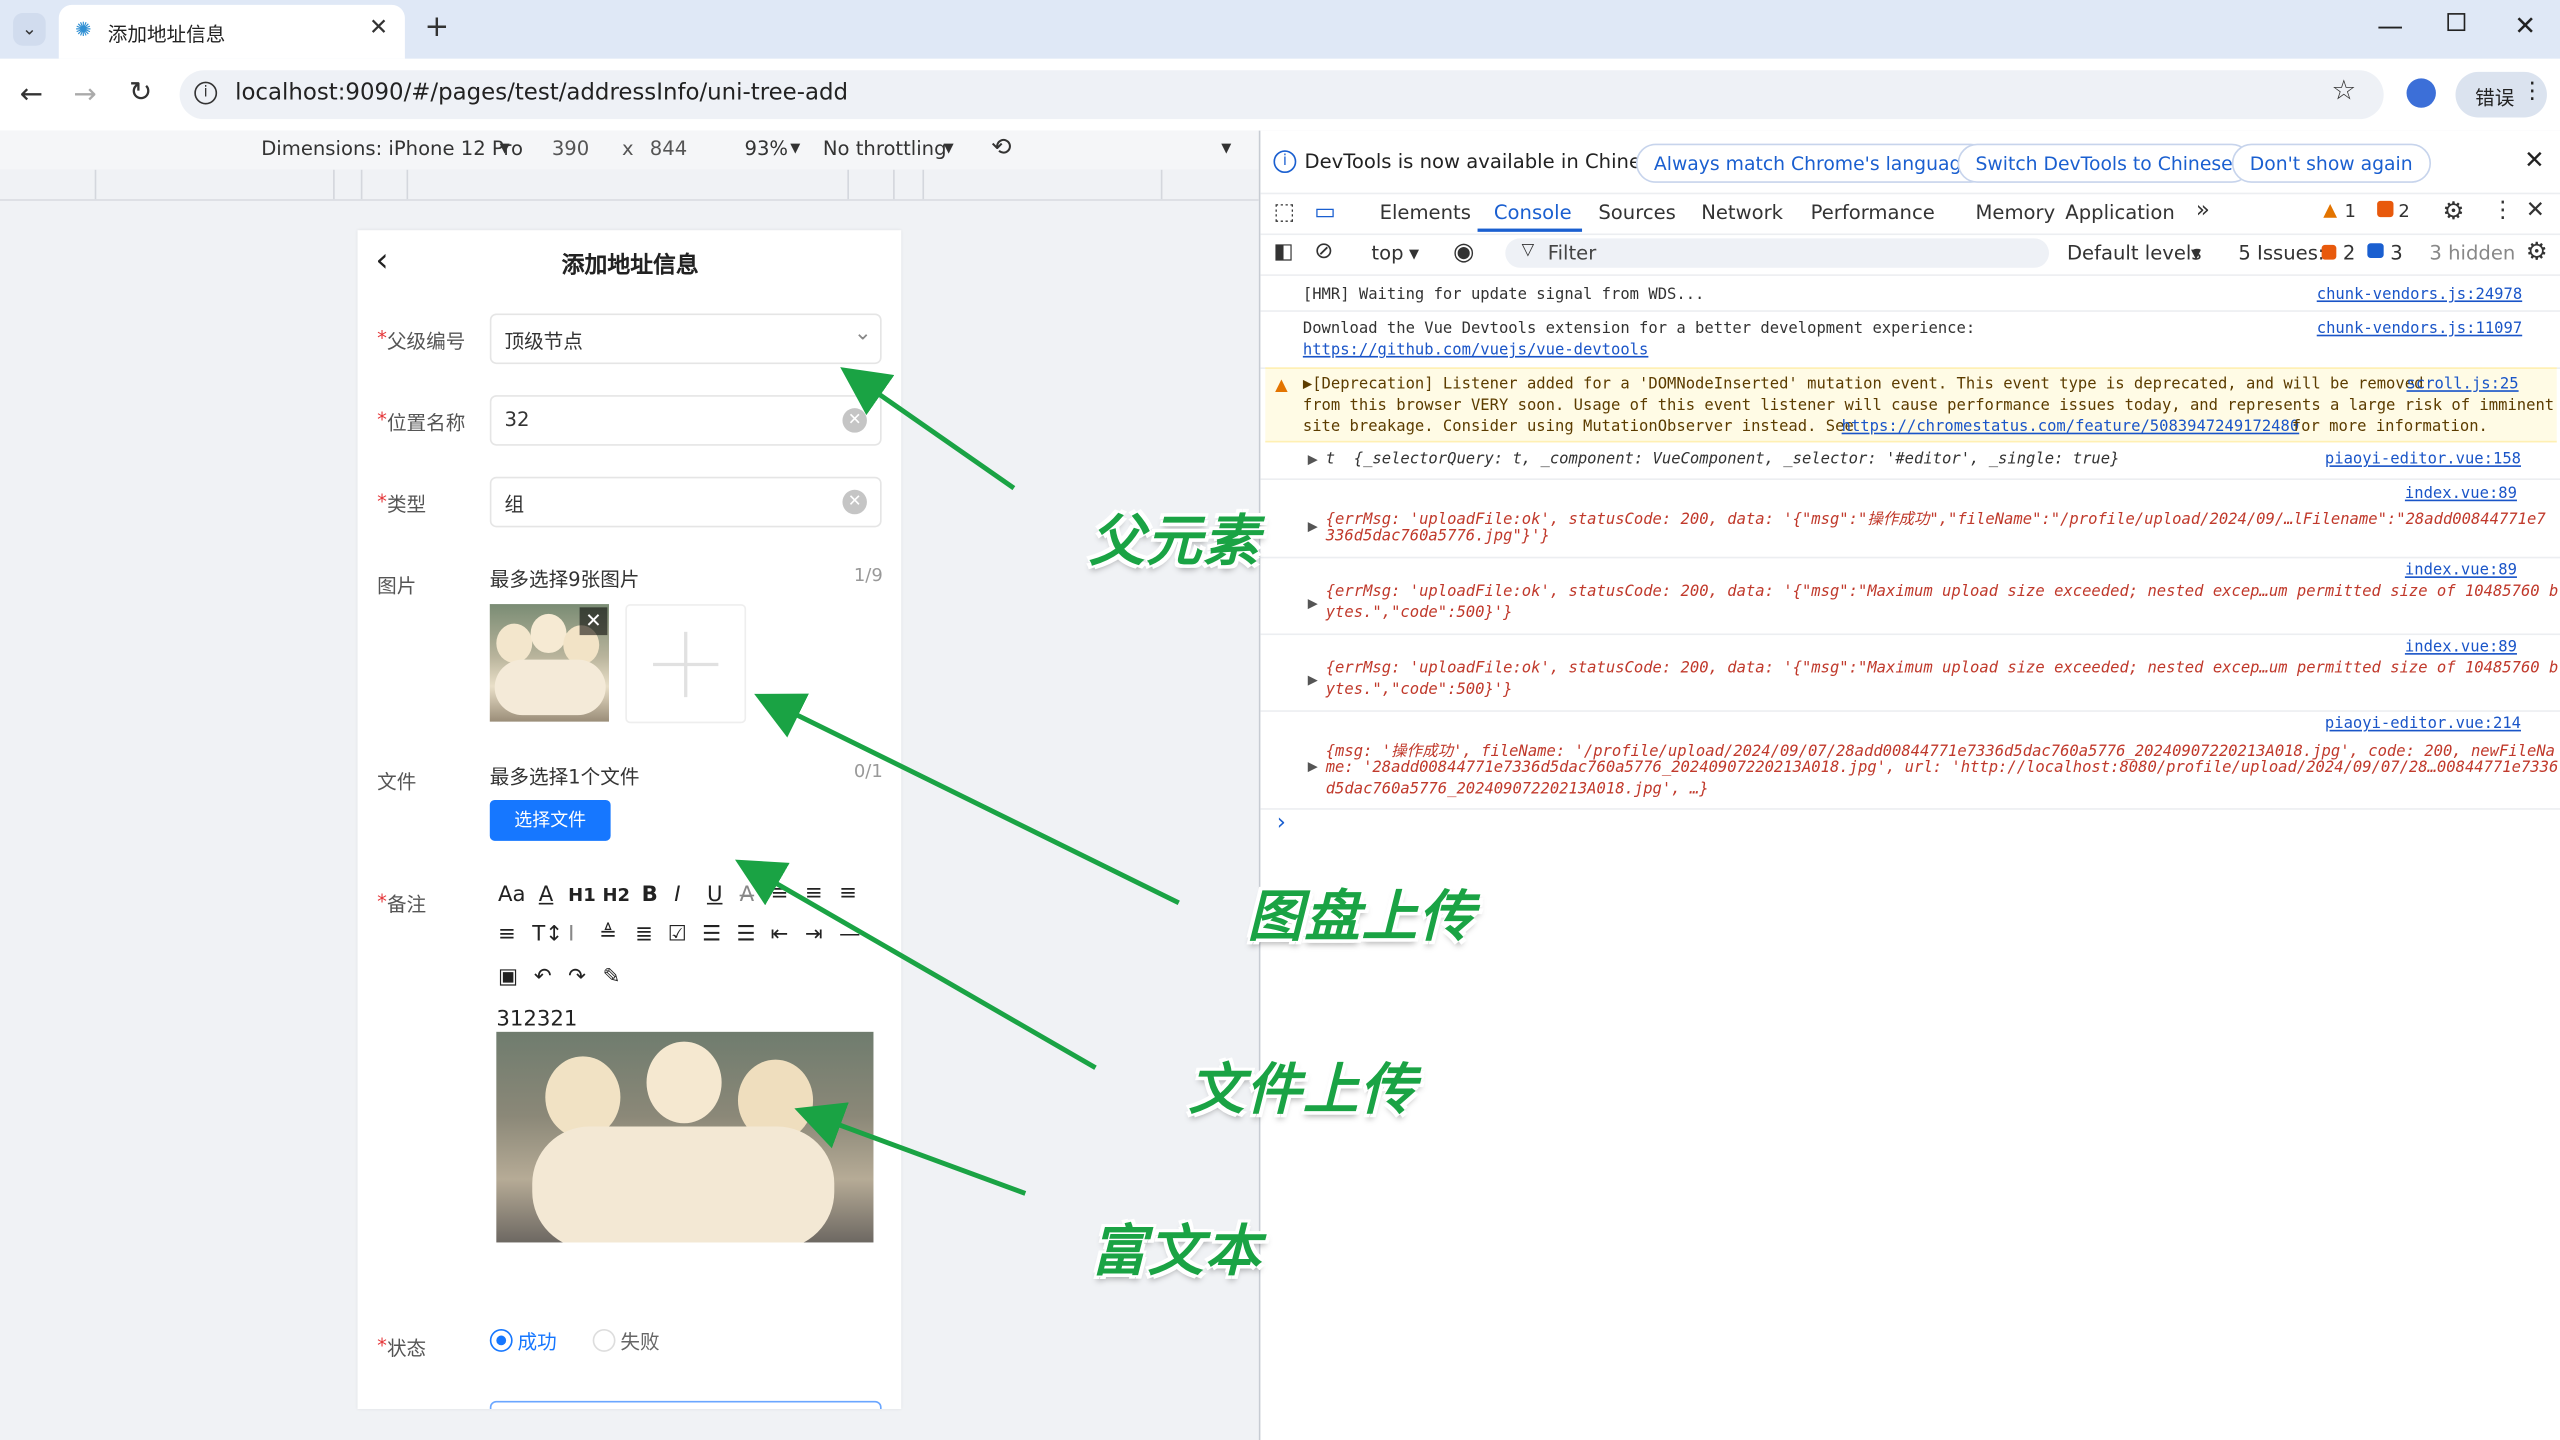 The image size is (2560, 1440). What do you see at coordinates (1303, 1090) in the screenshot?
I see `annotation-file-upload: 文件上传` at bounding box center [1303, 1090].